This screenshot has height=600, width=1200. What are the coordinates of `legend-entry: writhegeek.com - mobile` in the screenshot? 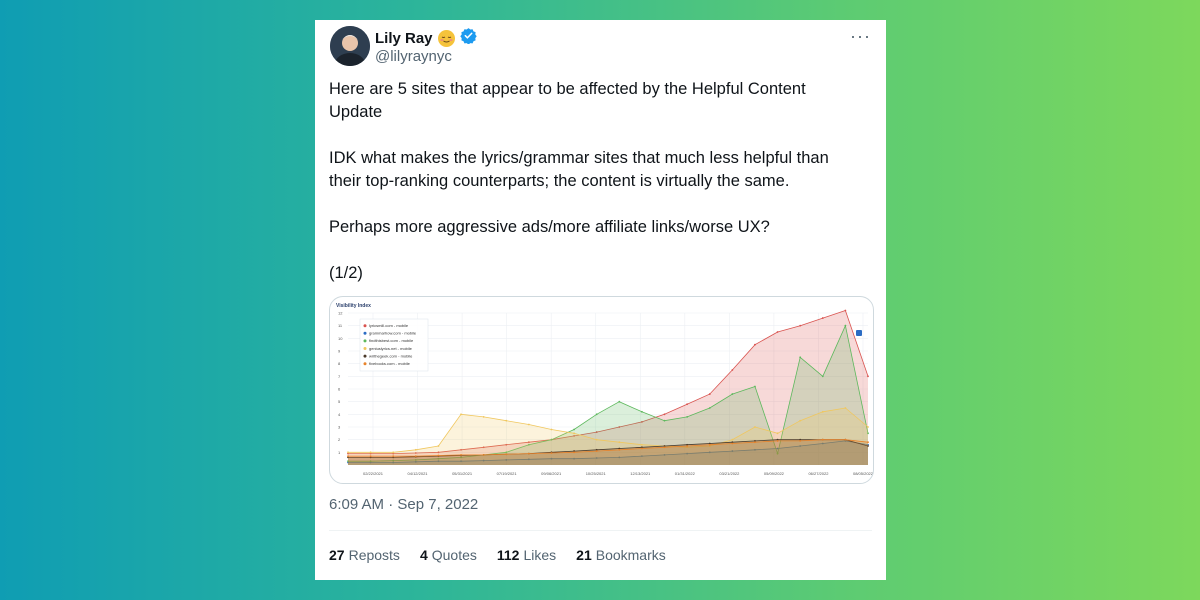 It's located at (391, 355).